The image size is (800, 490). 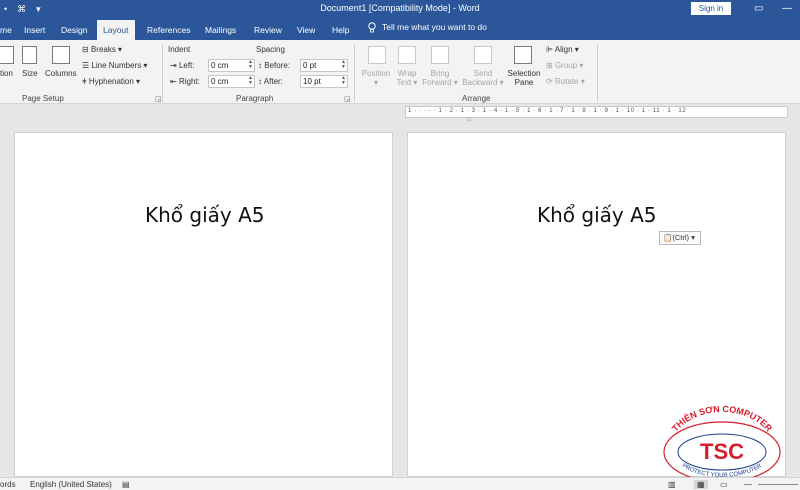 What do you see at coordinates (273, 81) in the screenshot?
I see `spacing-after-text: After:` at bounding box center [273, 81].